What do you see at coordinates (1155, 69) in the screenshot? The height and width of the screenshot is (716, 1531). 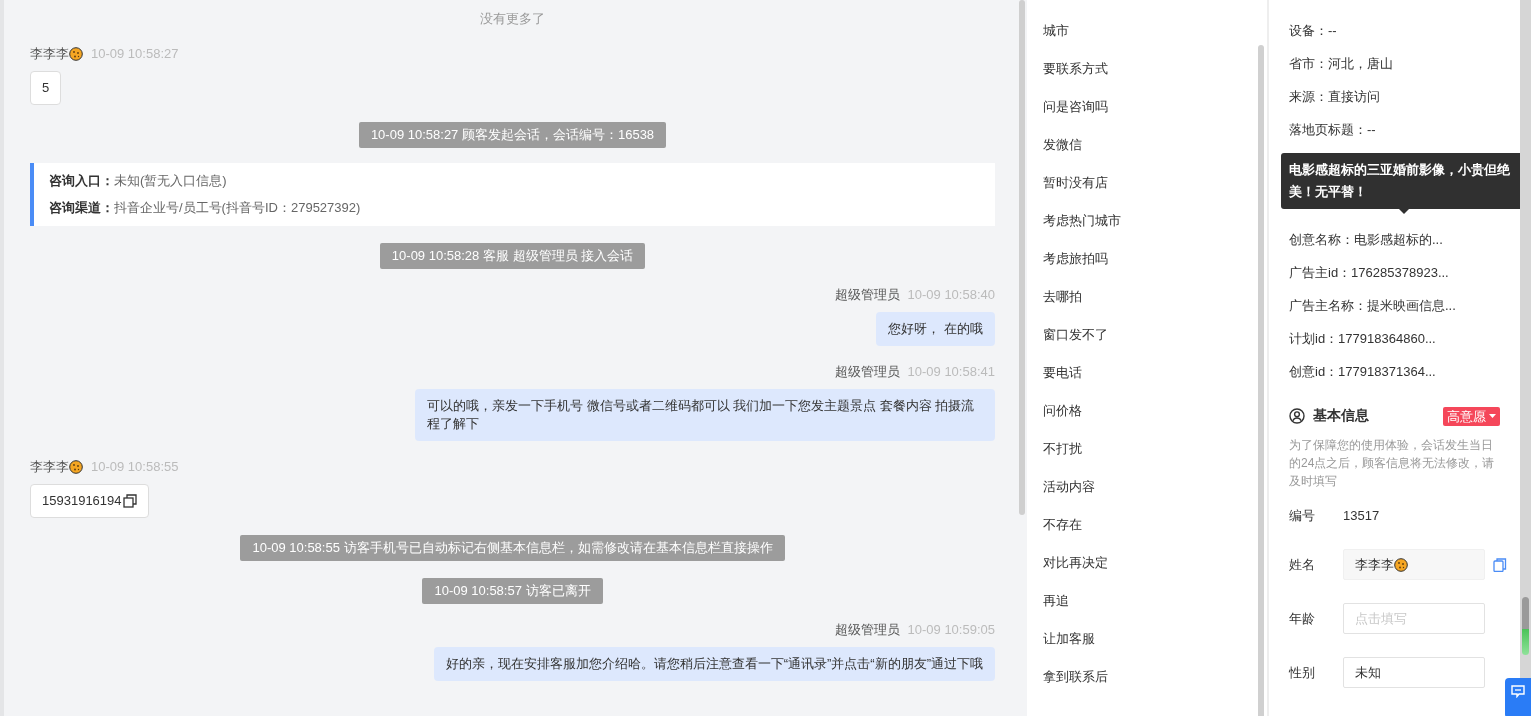 I see `quick-reply-item: 要联系方式` at bounding box center [1155, 69].